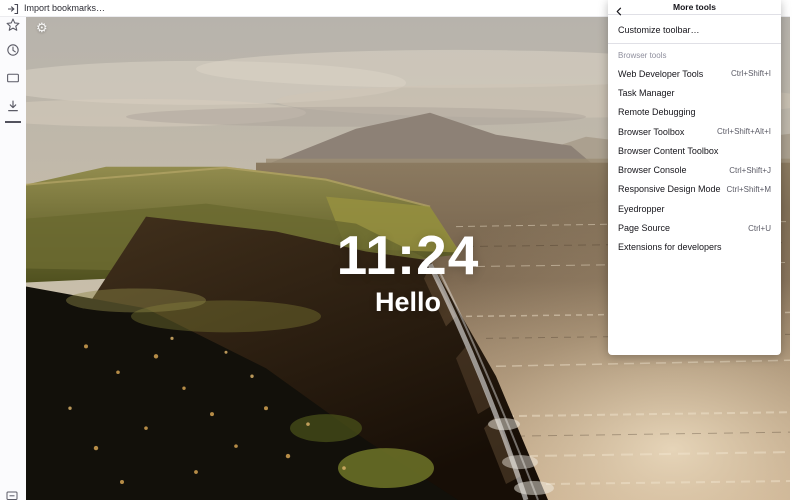 The height and width of the screenshot is (500, 800). I want to click on import-icon, so click(13, 8).